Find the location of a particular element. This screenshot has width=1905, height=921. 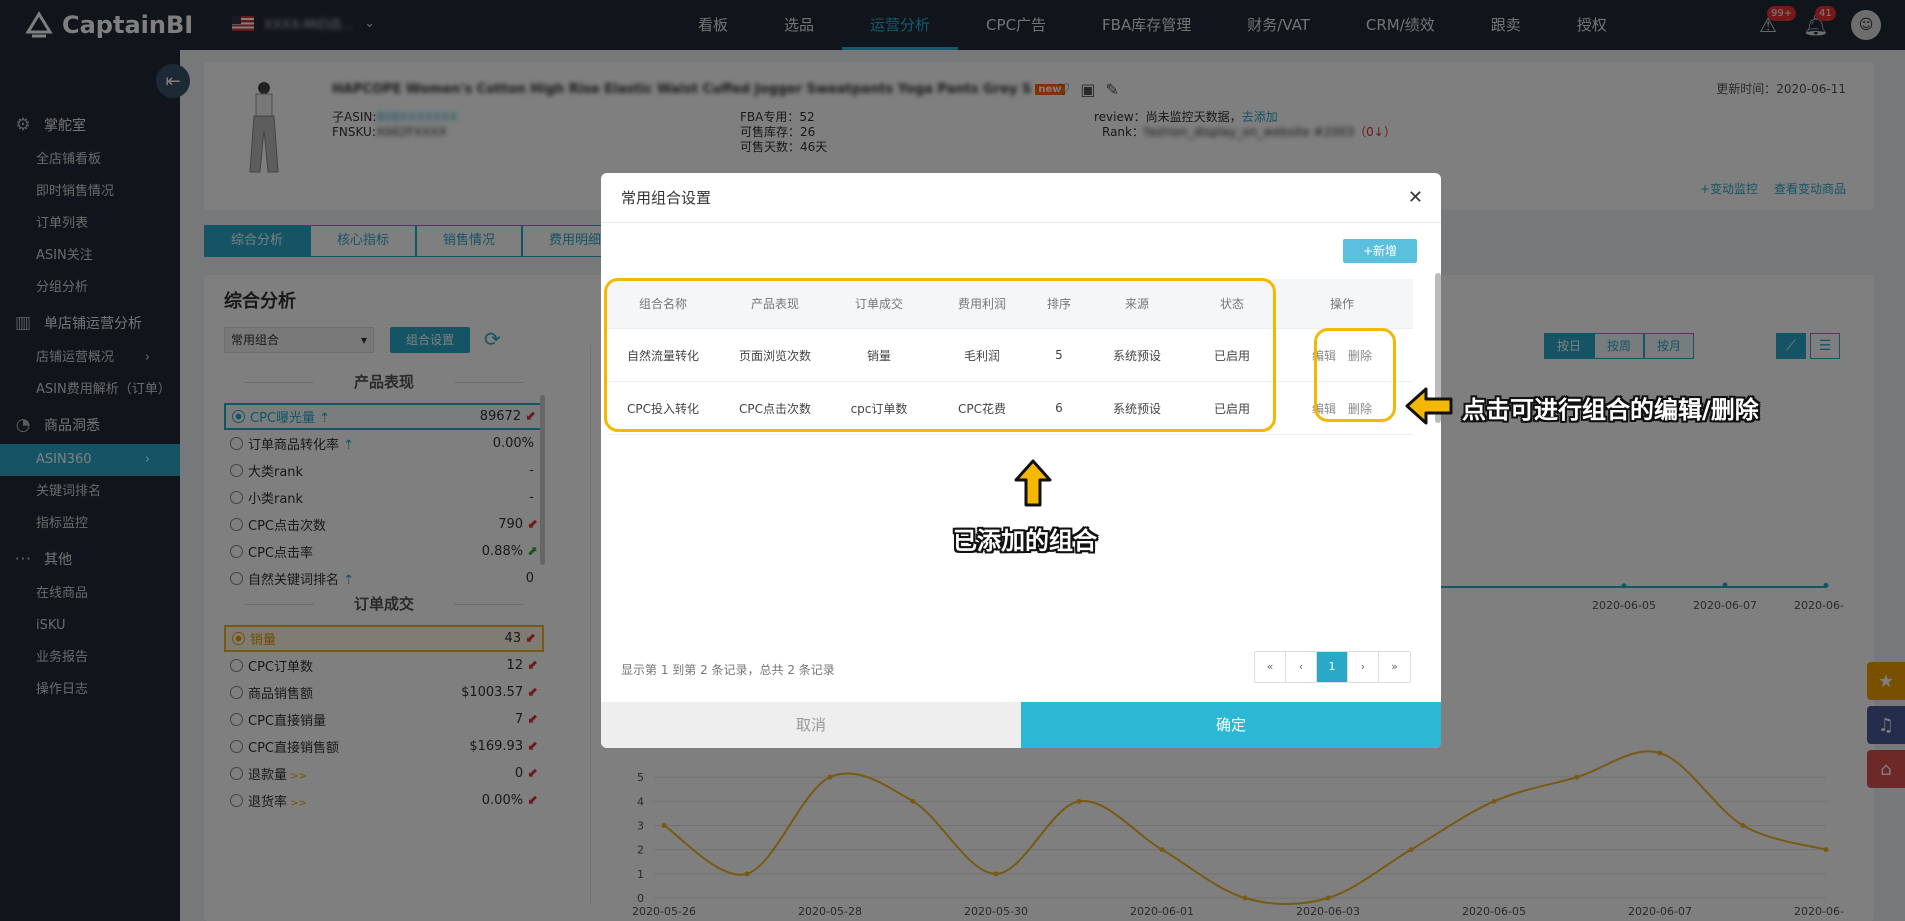

annotation-added-combos: 已添加的组合 is located at coordinates (1025, 541).